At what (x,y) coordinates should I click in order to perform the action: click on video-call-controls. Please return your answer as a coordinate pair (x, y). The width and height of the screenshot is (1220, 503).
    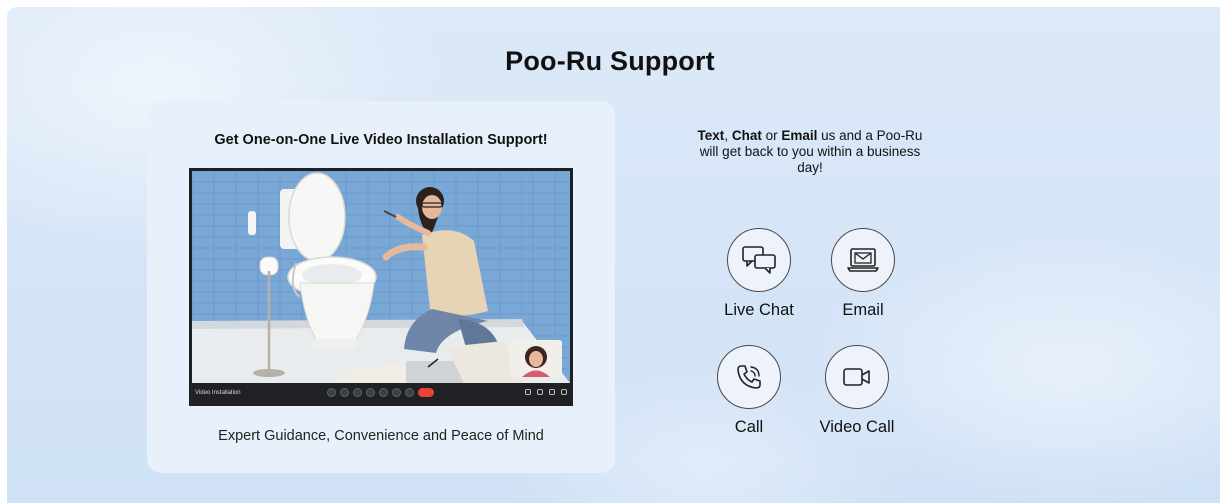
    Looking at the image, I should click on (380, 392).